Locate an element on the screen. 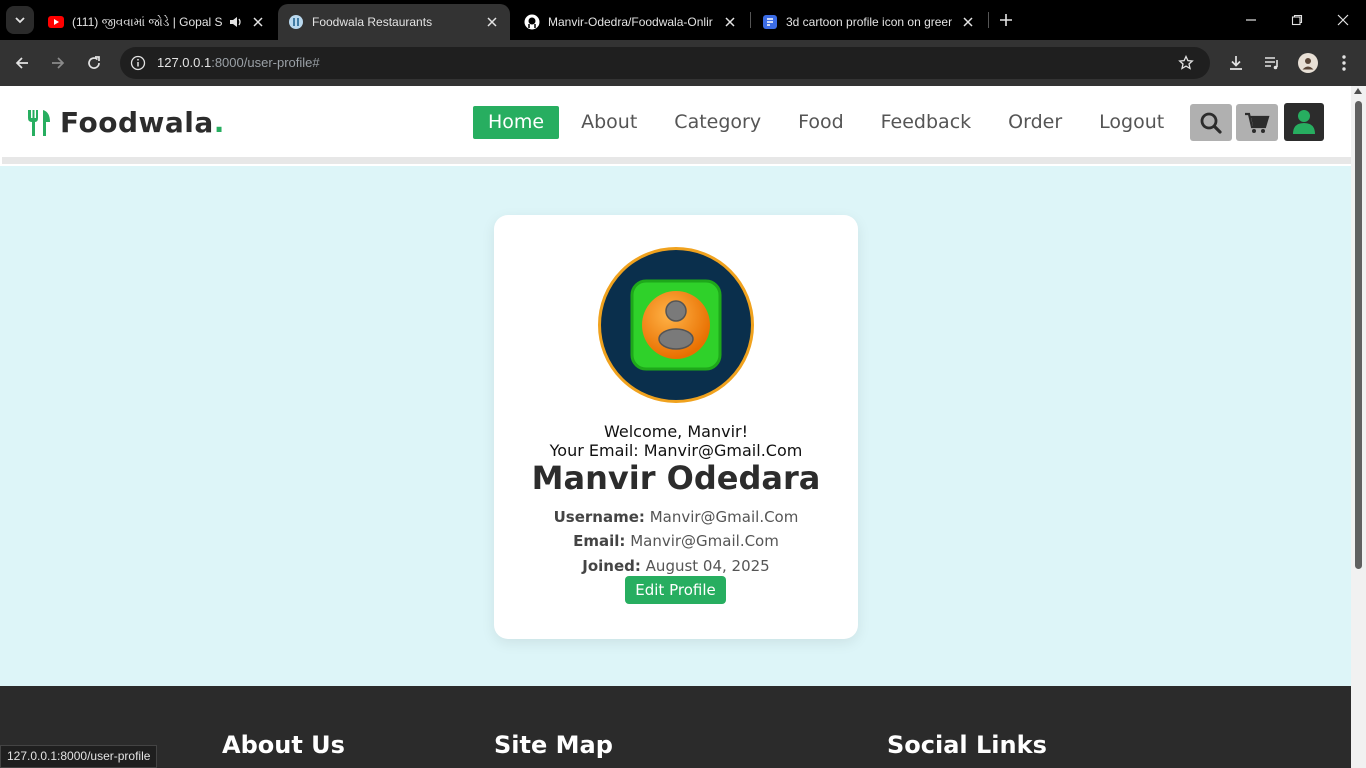 This screenshot has height=768, width=1366. chevron-down-icon is located at coordinates (20, 20).